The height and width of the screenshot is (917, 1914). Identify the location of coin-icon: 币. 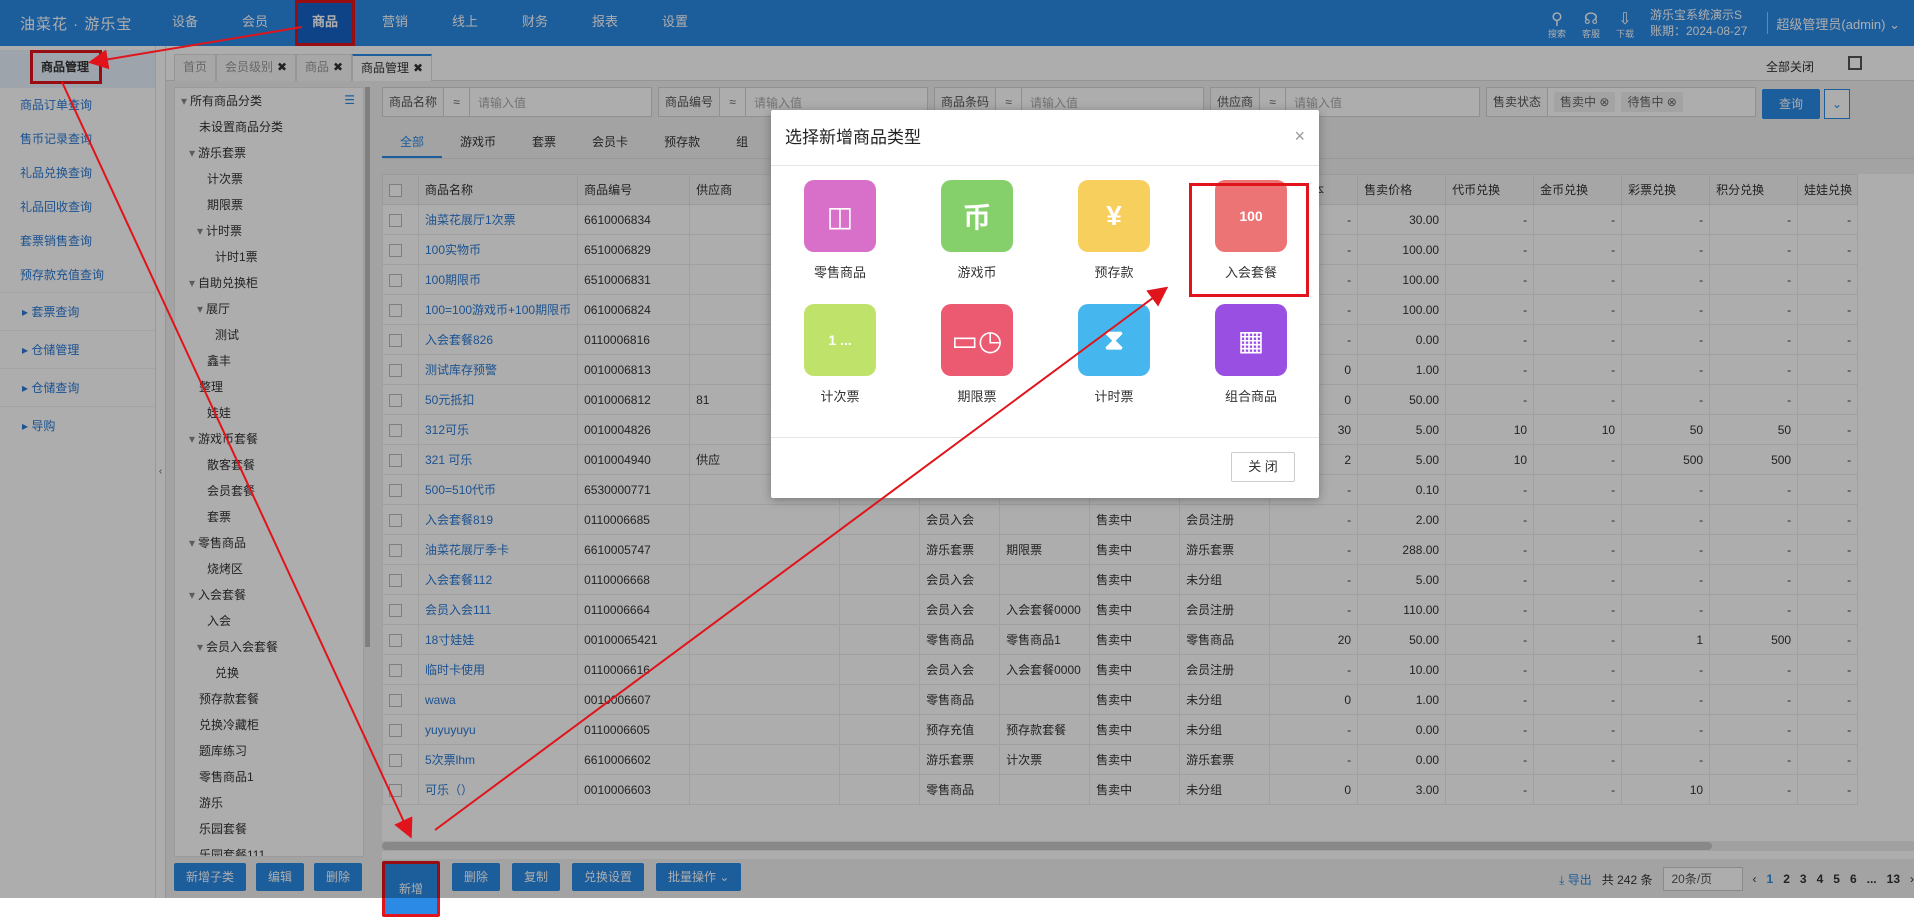
(977, 216).